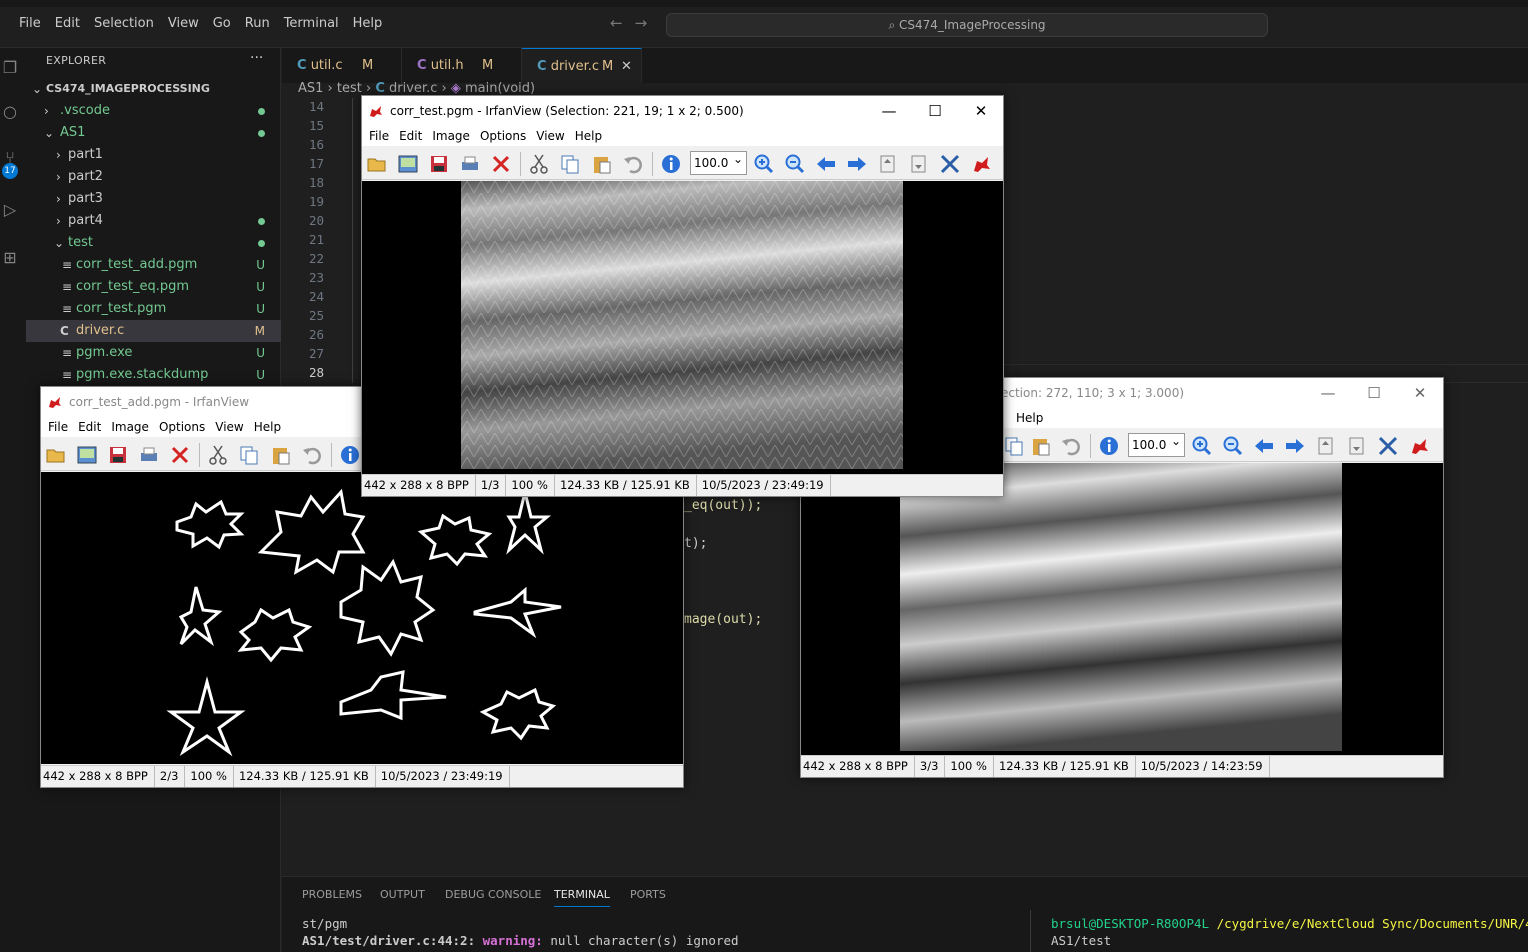 This screenshot has height=952, width=1528. I want to click on code-line: mage(out);, so click(723, 619).